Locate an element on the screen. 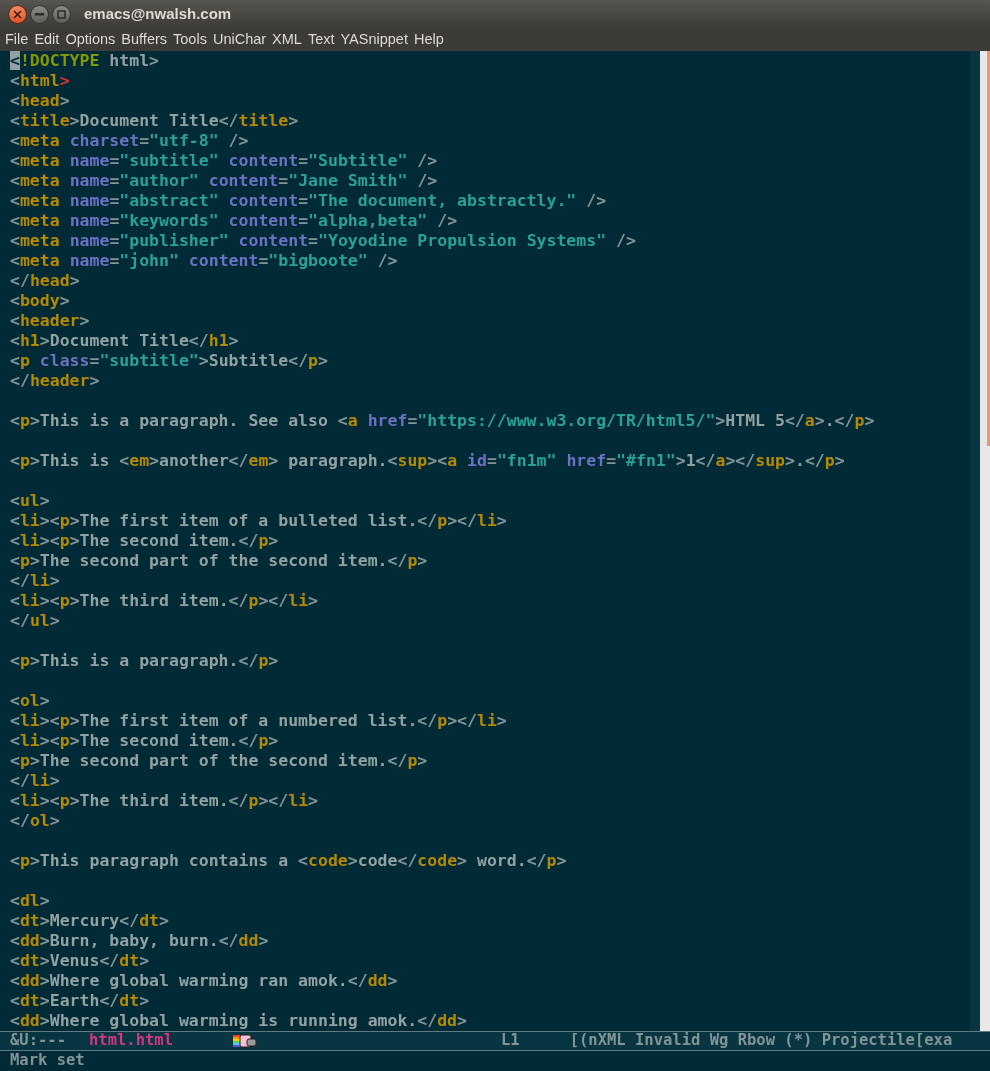 This screenshot has height=1071, width=990. minor-modes: [(nXML Invalid Wg Rbow (*) Projectile[exa is located at coordinates (761, 1041).